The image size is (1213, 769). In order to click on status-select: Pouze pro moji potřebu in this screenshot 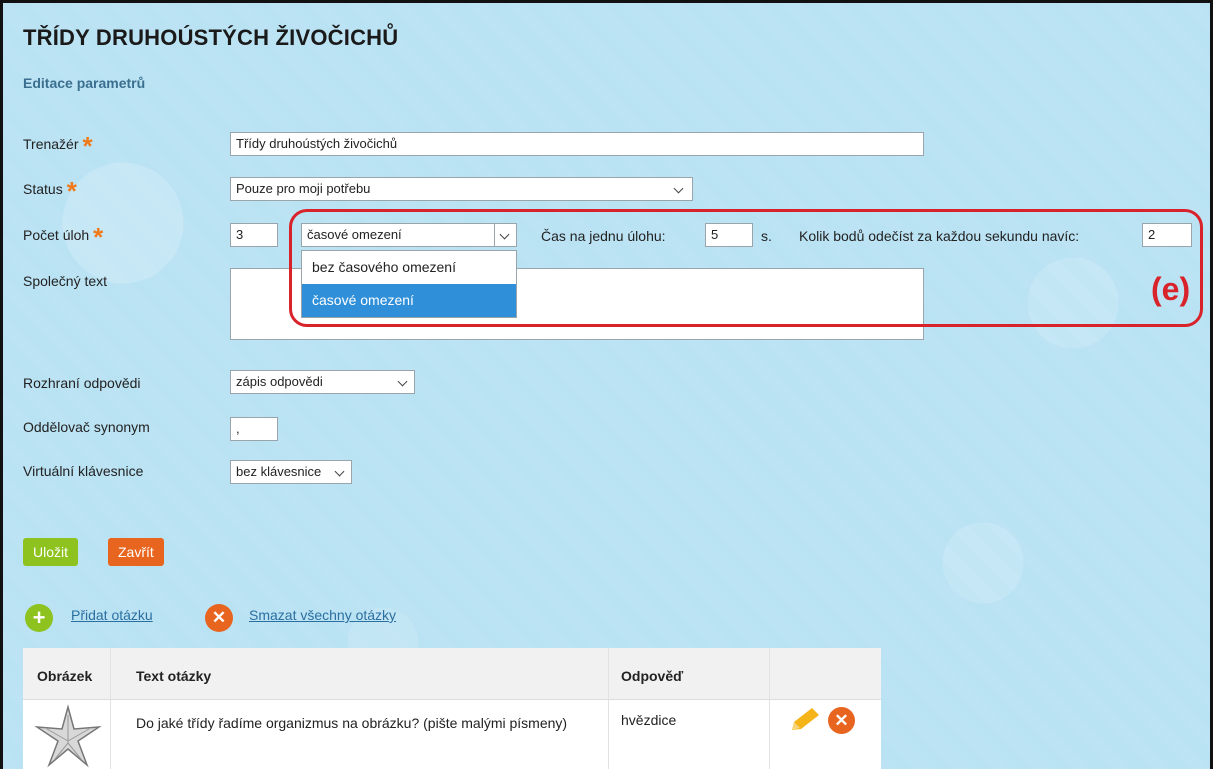, I will do `click(461, 189)`.